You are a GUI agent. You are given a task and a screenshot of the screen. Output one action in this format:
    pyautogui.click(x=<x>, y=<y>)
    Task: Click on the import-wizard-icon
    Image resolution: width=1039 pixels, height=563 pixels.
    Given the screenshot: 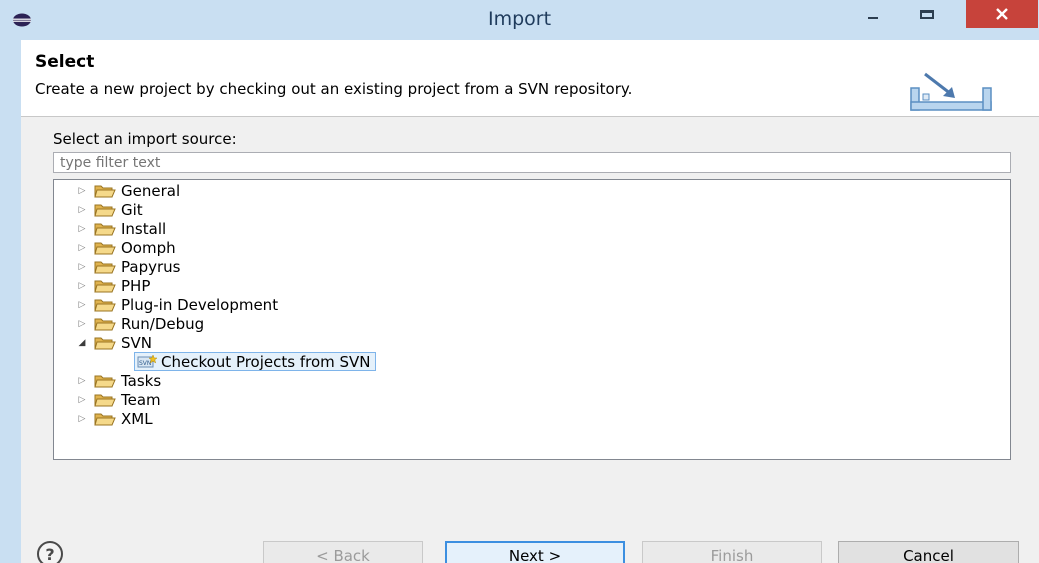 What is the action you would take?
    pyautogui.click(x=951, y=91)
    